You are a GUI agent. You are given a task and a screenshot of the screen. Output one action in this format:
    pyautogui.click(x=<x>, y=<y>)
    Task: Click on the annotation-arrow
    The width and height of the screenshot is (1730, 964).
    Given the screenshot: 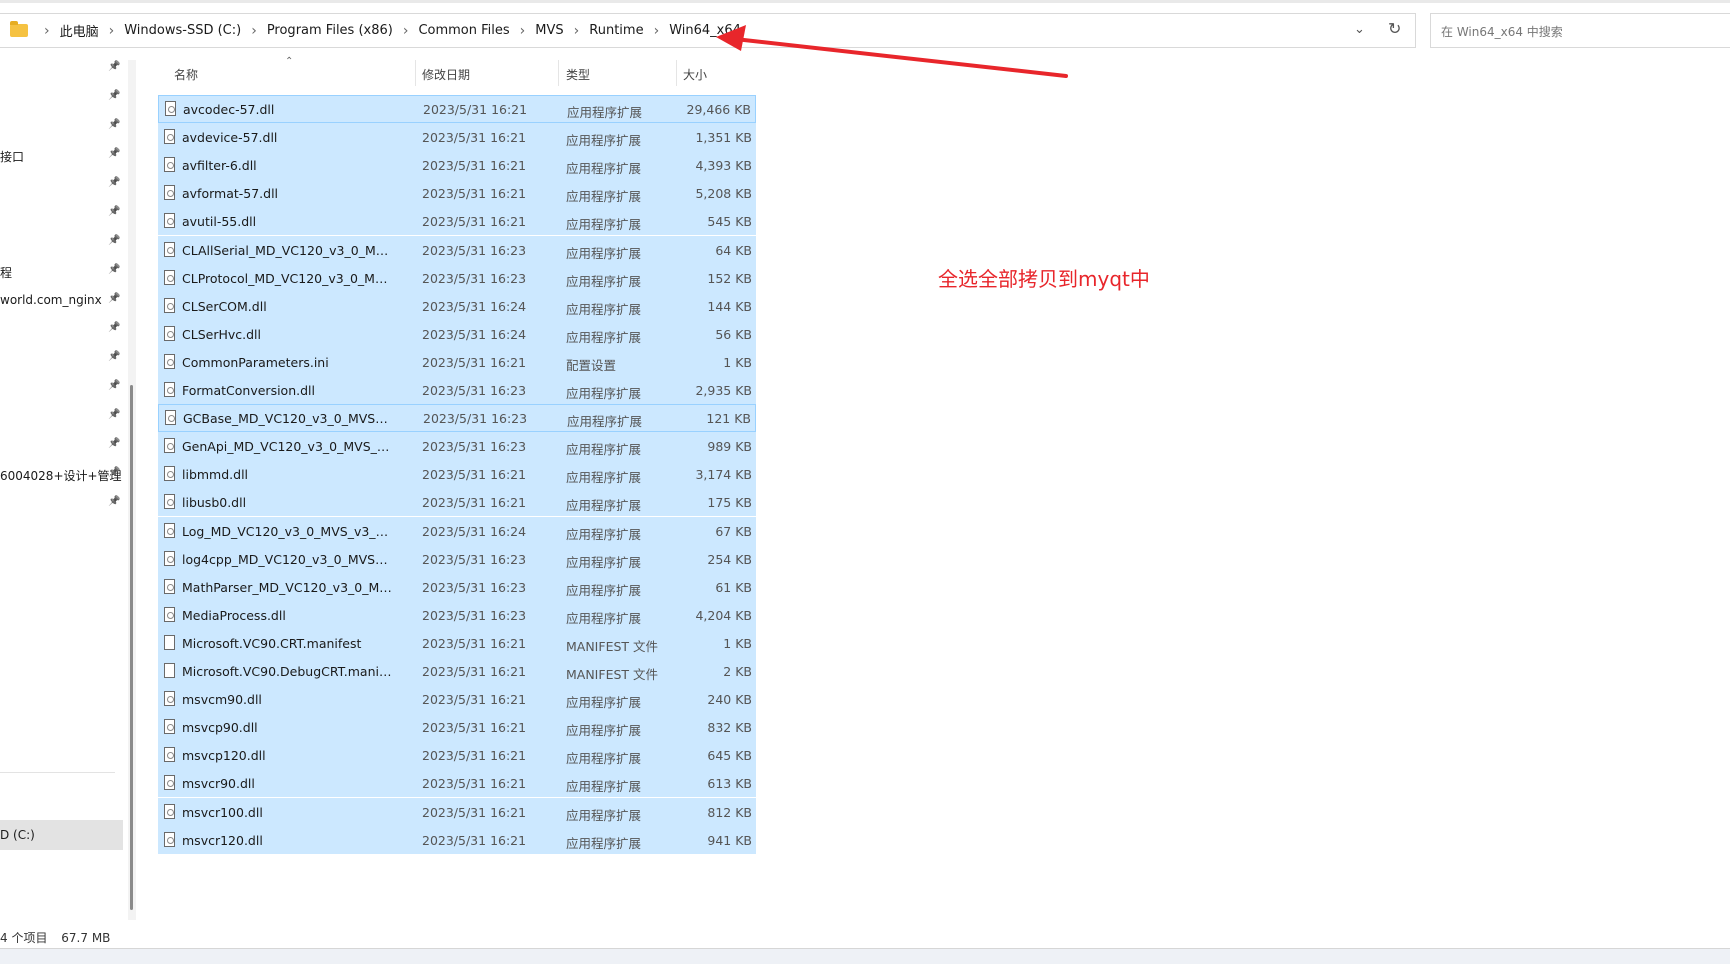 What is the action you would take?
    pyautogui.click(x=892, y=51)
    